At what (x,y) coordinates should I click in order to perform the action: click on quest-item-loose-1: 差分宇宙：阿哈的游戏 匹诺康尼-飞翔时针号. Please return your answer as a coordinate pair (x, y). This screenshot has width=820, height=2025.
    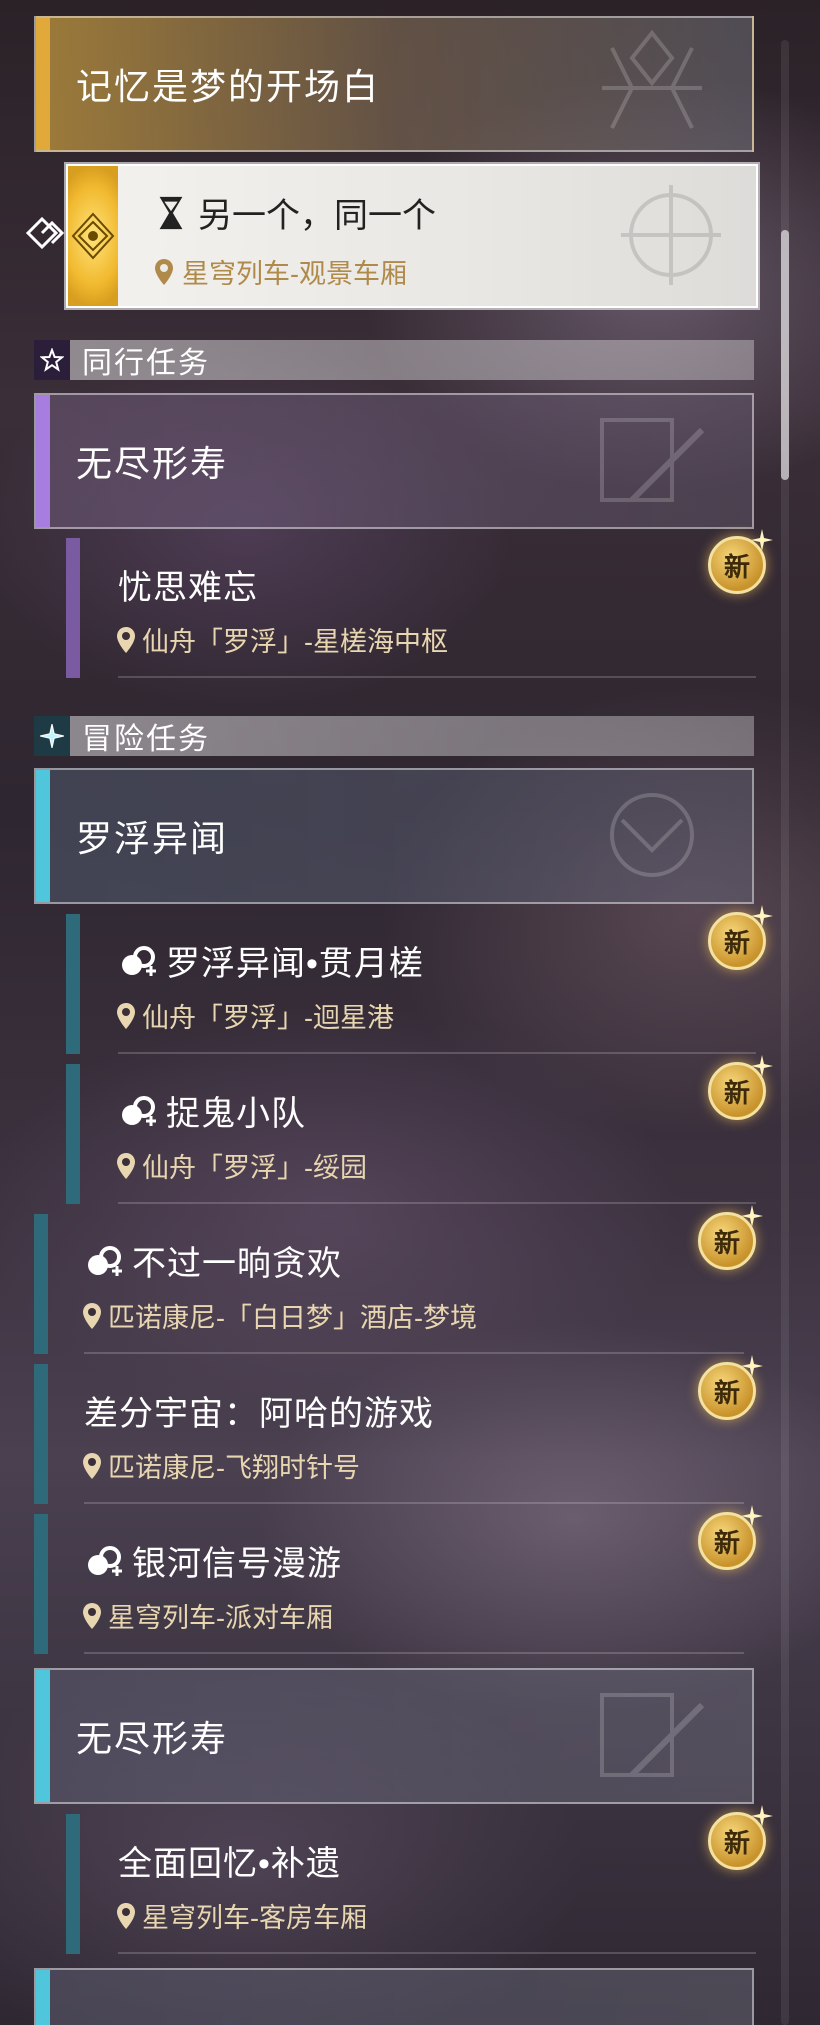
    Looking at the image, I should click on (389, 1434).